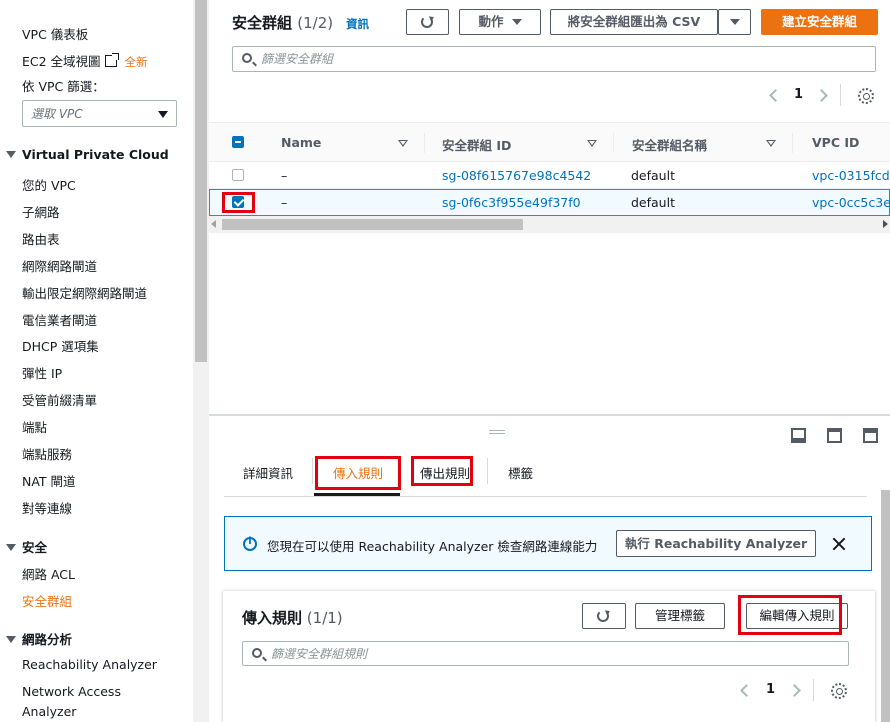  I want to click on split-panel-divider, so click(549, 415).